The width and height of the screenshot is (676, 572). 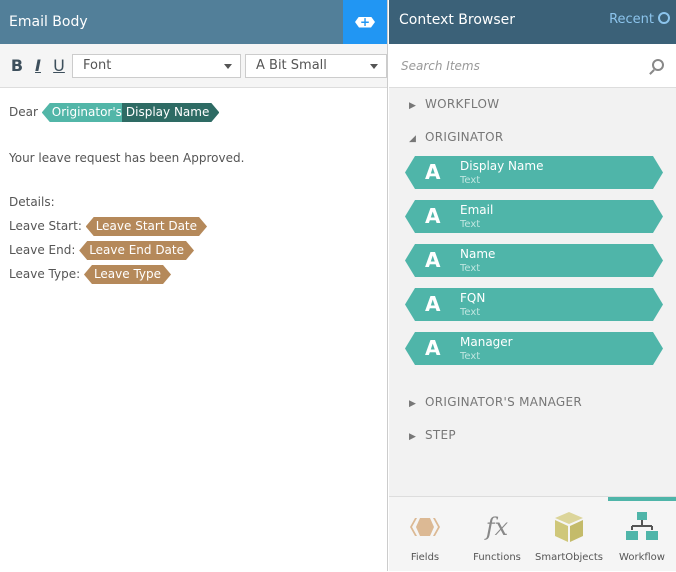 What do you see at coordinates (569, 527) in the screenshot?
I see `cube-icon` at bounding box center [569, 527].